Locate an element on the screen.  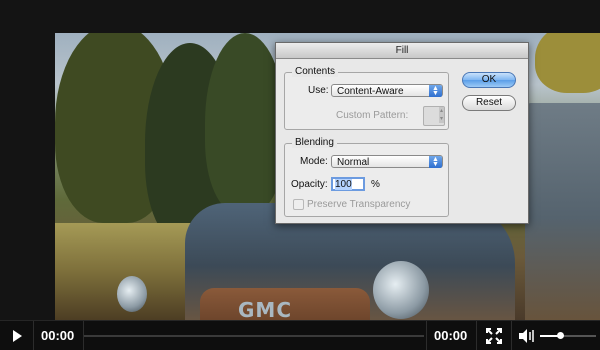
fullscreen-icon is located at coordinates (494, 336).